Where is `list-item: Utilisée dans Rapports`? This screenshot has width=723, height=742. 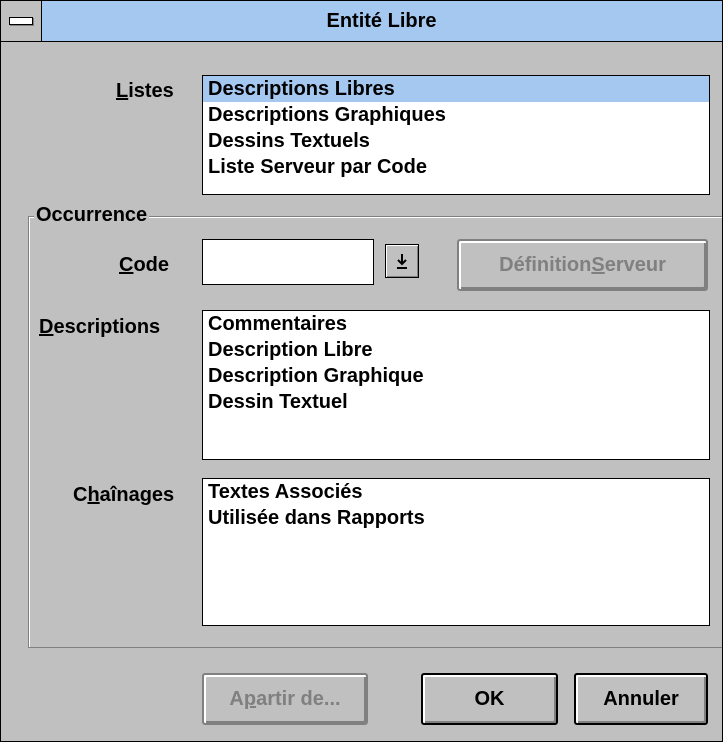
list-item: Utilisée dans Rapports is located at coordinates (456, 518).